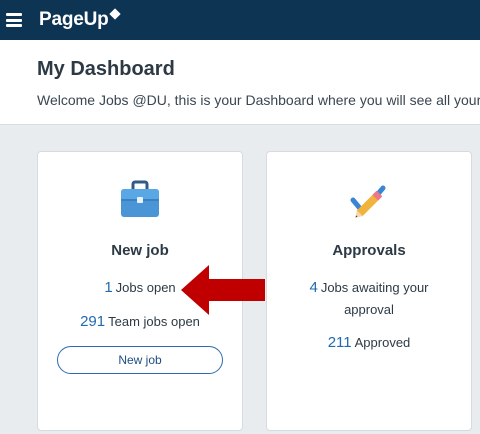 The height and width of the screenshot is (434, 480). I want to click on approved-stat: 211 Approved, so click(369, 343).